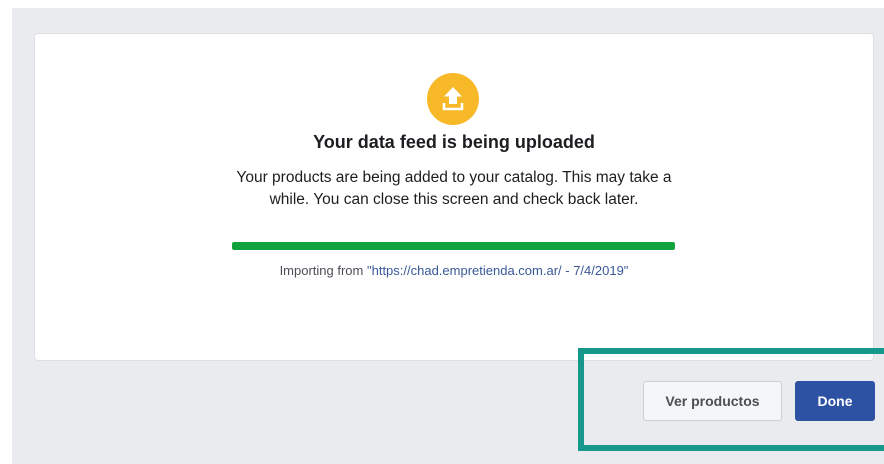  What do you see at coordinates (453, 99) in the screenshot?
I see `upload-icon` at bounding box center [453, 99].